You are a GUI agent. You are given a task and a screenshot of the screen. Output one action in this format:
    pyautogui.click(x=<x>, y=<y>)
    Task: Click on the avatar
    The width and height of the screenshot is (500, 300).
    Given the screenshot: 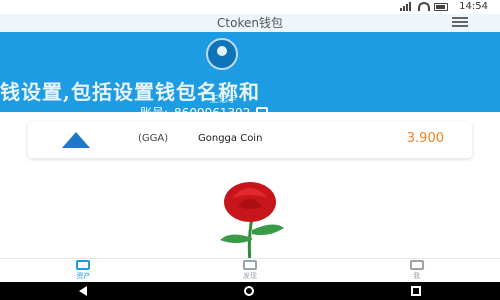 What is the action you would take?
    pyautogui.click(x=222, y=54)
    